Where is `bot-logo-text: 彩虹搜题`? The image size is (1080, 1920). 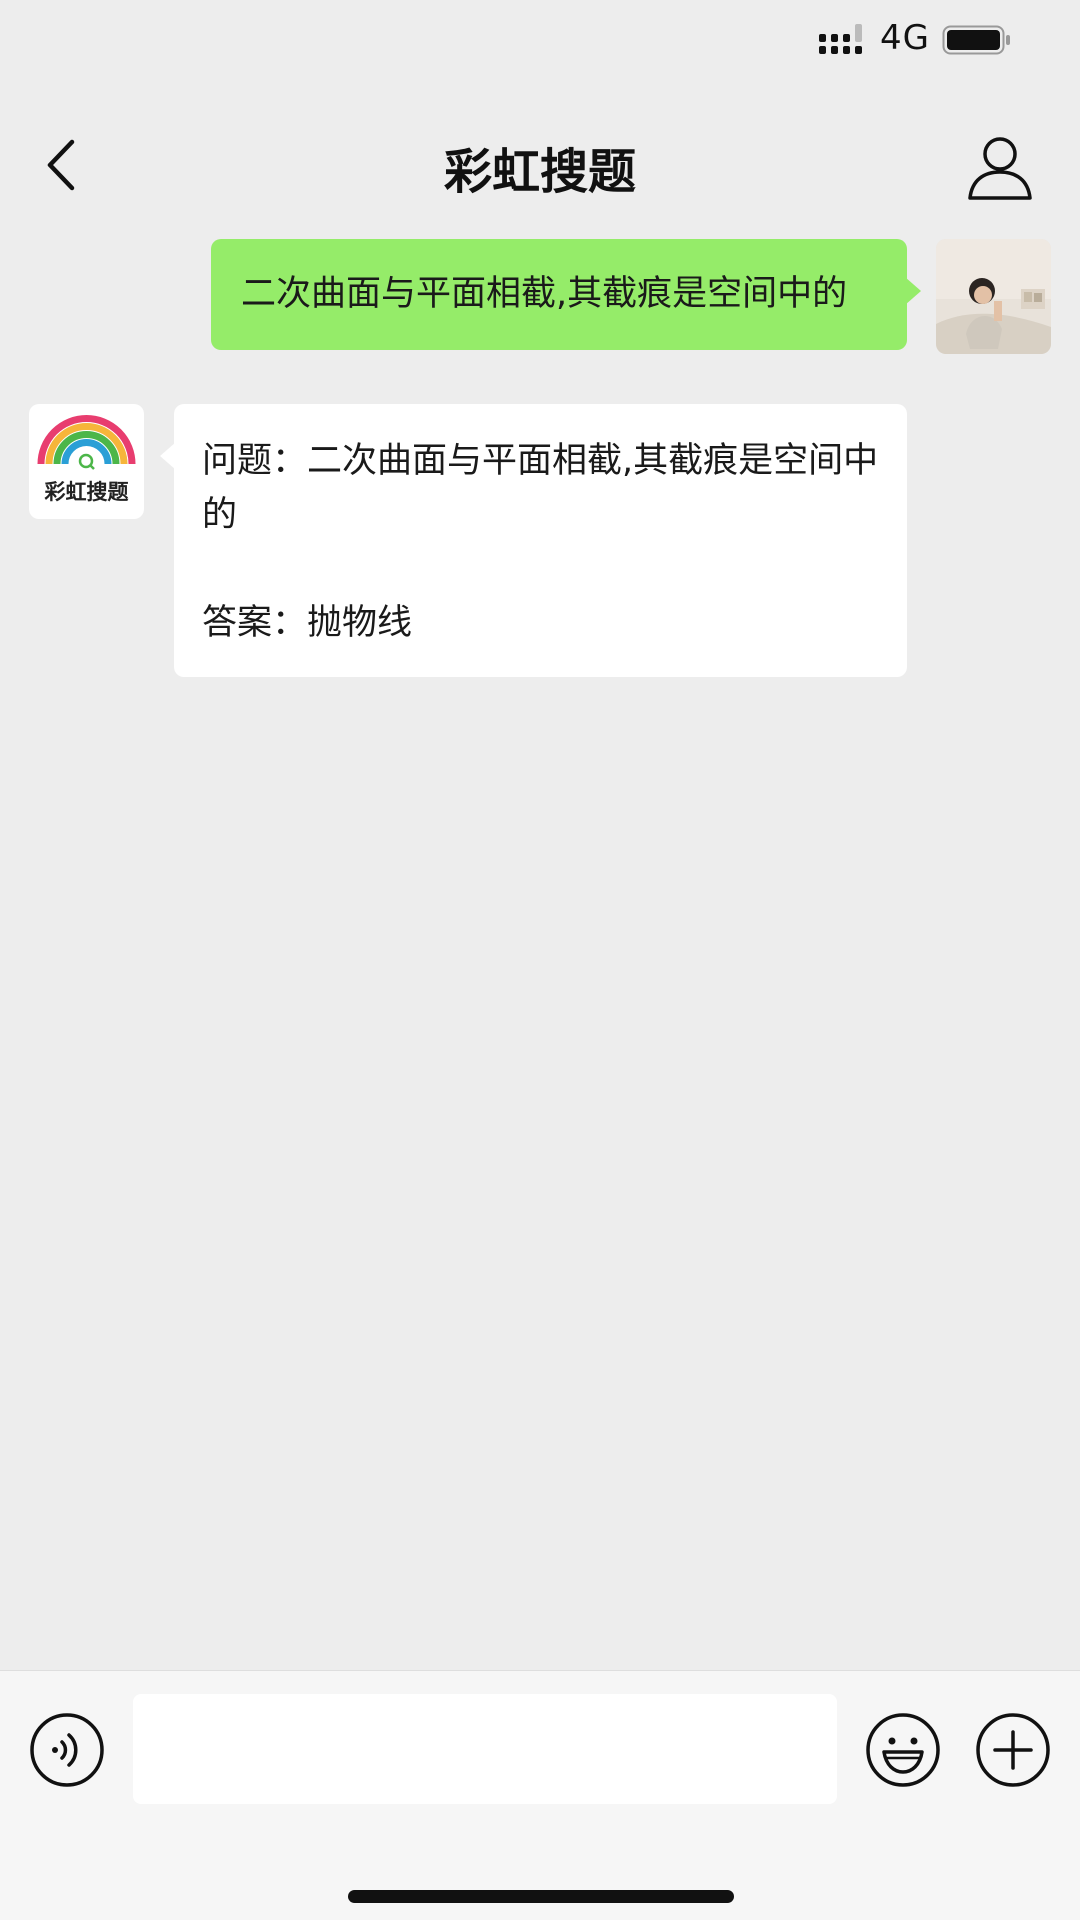 bot-logo-text: 彩虹搜题 is located at coordinates (86, 492).